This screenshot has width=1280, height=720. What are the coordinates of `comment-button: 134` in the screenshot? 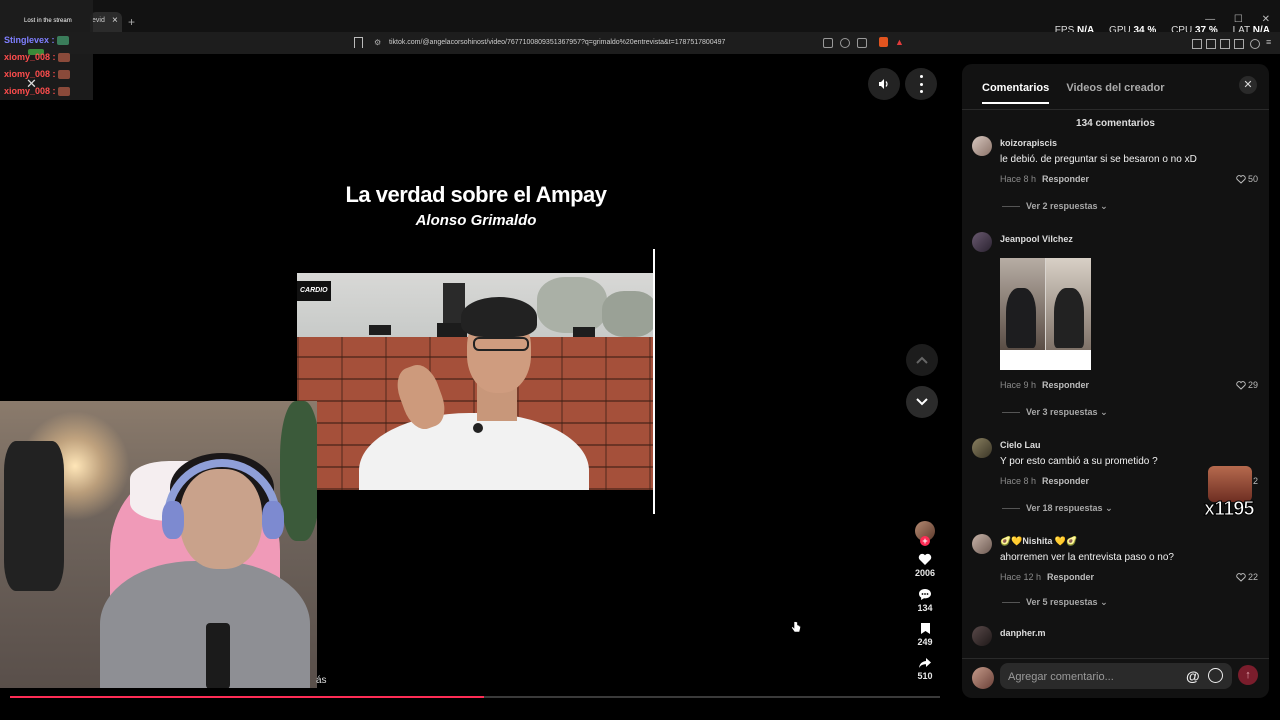 It's located at (925, 600).